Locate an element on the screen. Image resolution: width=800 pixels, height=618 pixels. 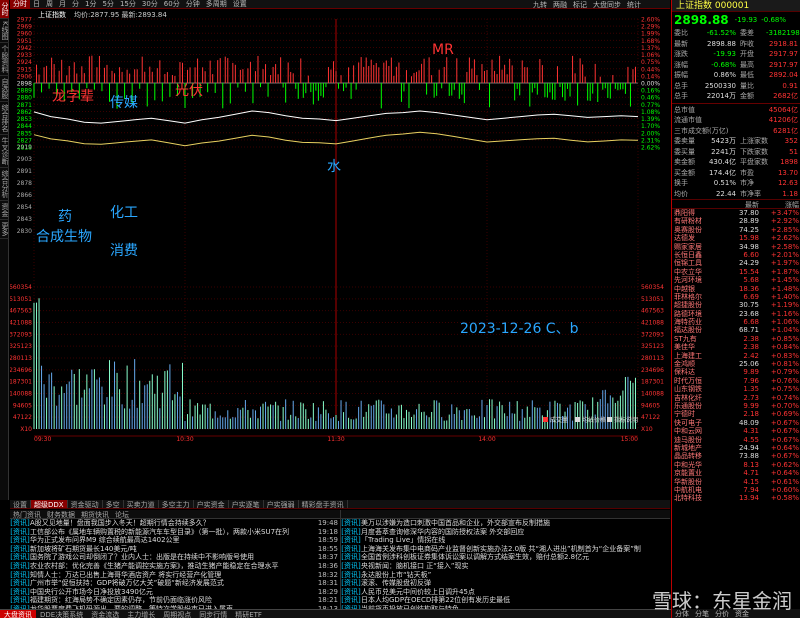
news-item: [资讯] 新加坡将矿石期货最长140美元/吨 18:55 is located at coordinates (175, 549).